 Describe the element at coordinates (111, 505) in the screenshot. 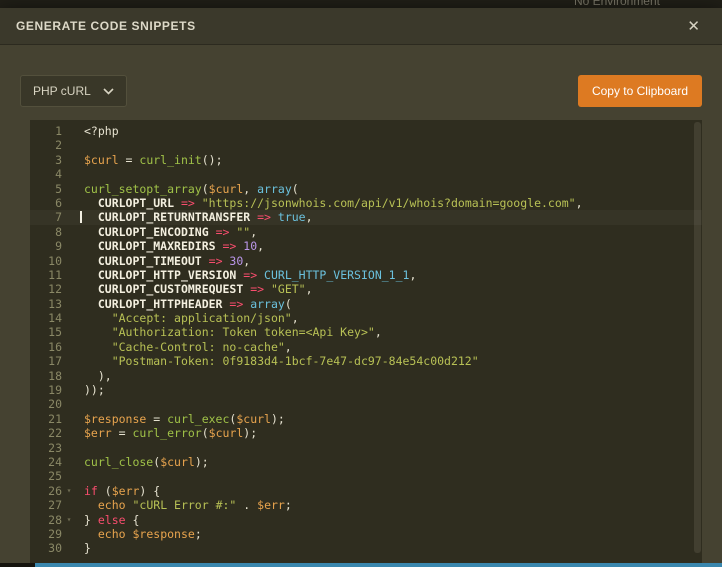

I see `code-token: echo` at that location.